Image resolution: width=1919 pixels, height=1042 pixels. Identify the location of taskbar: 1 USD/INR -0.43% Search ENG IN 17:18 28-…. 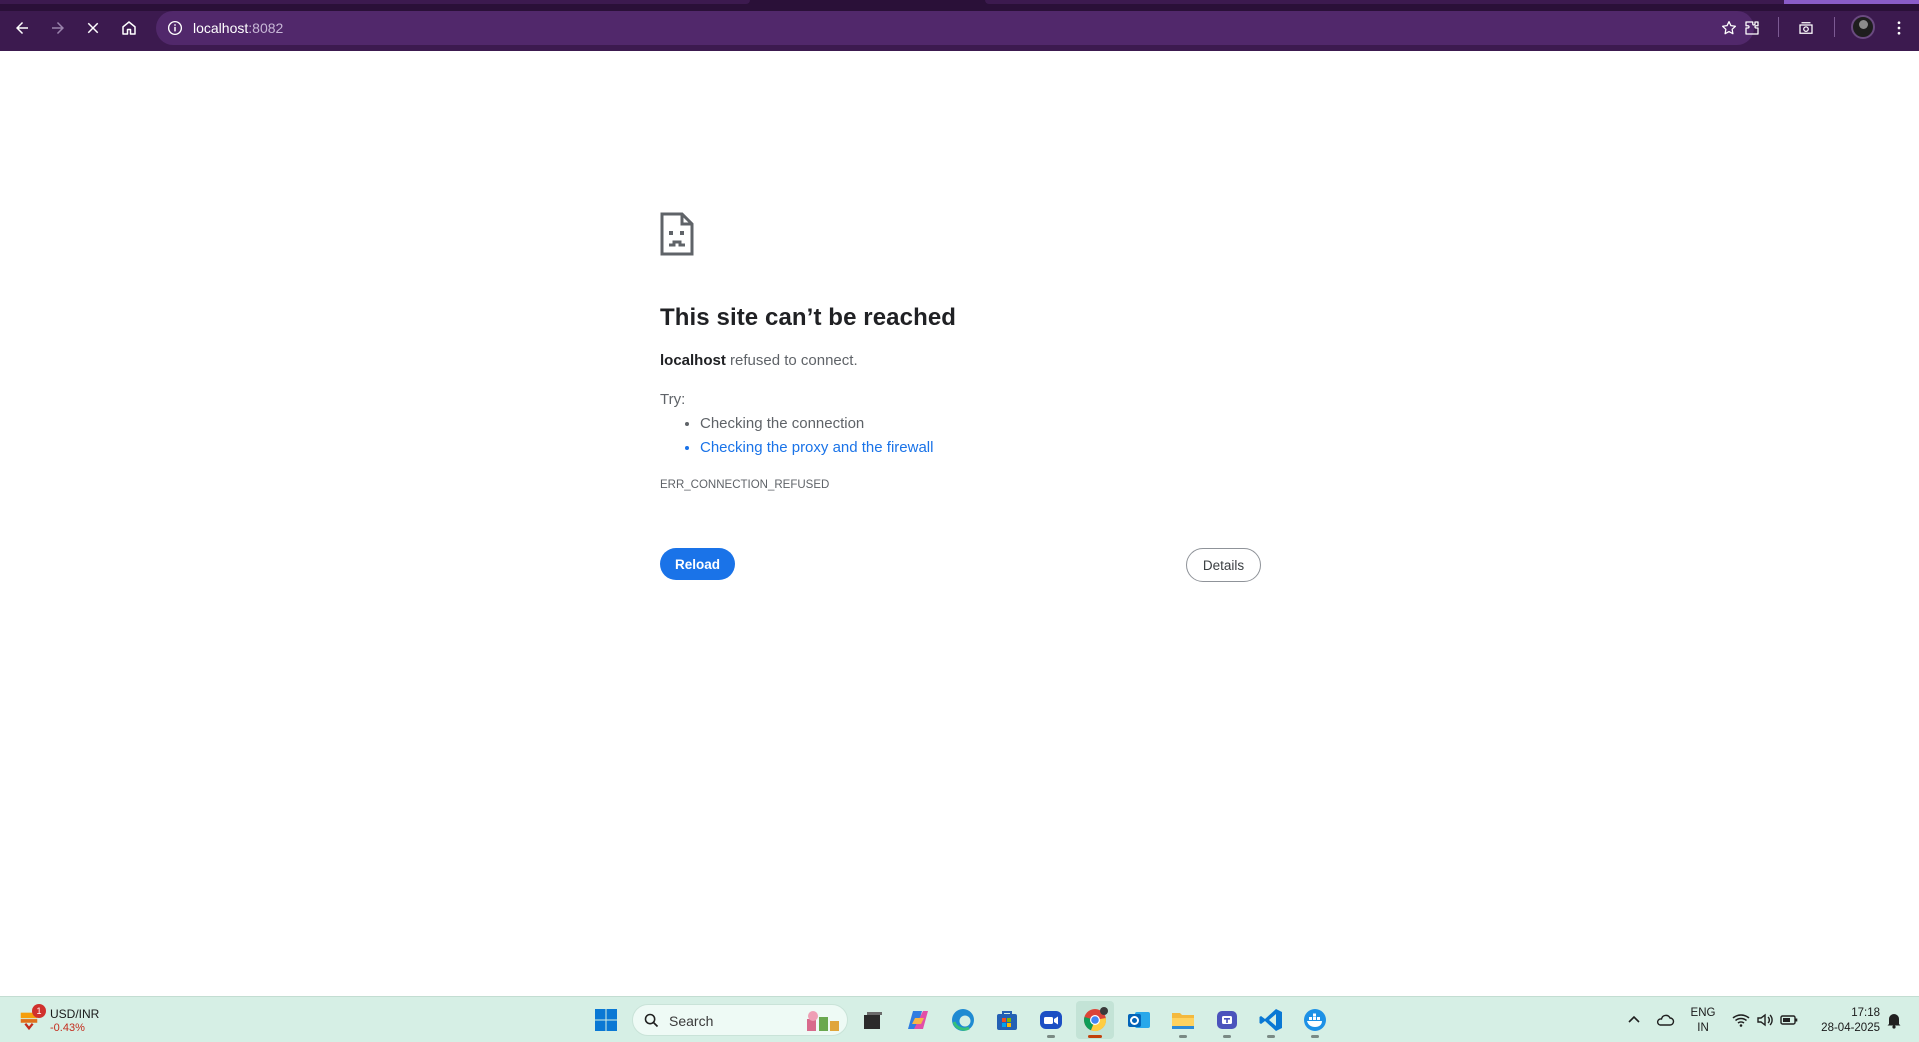
(959, 1019).